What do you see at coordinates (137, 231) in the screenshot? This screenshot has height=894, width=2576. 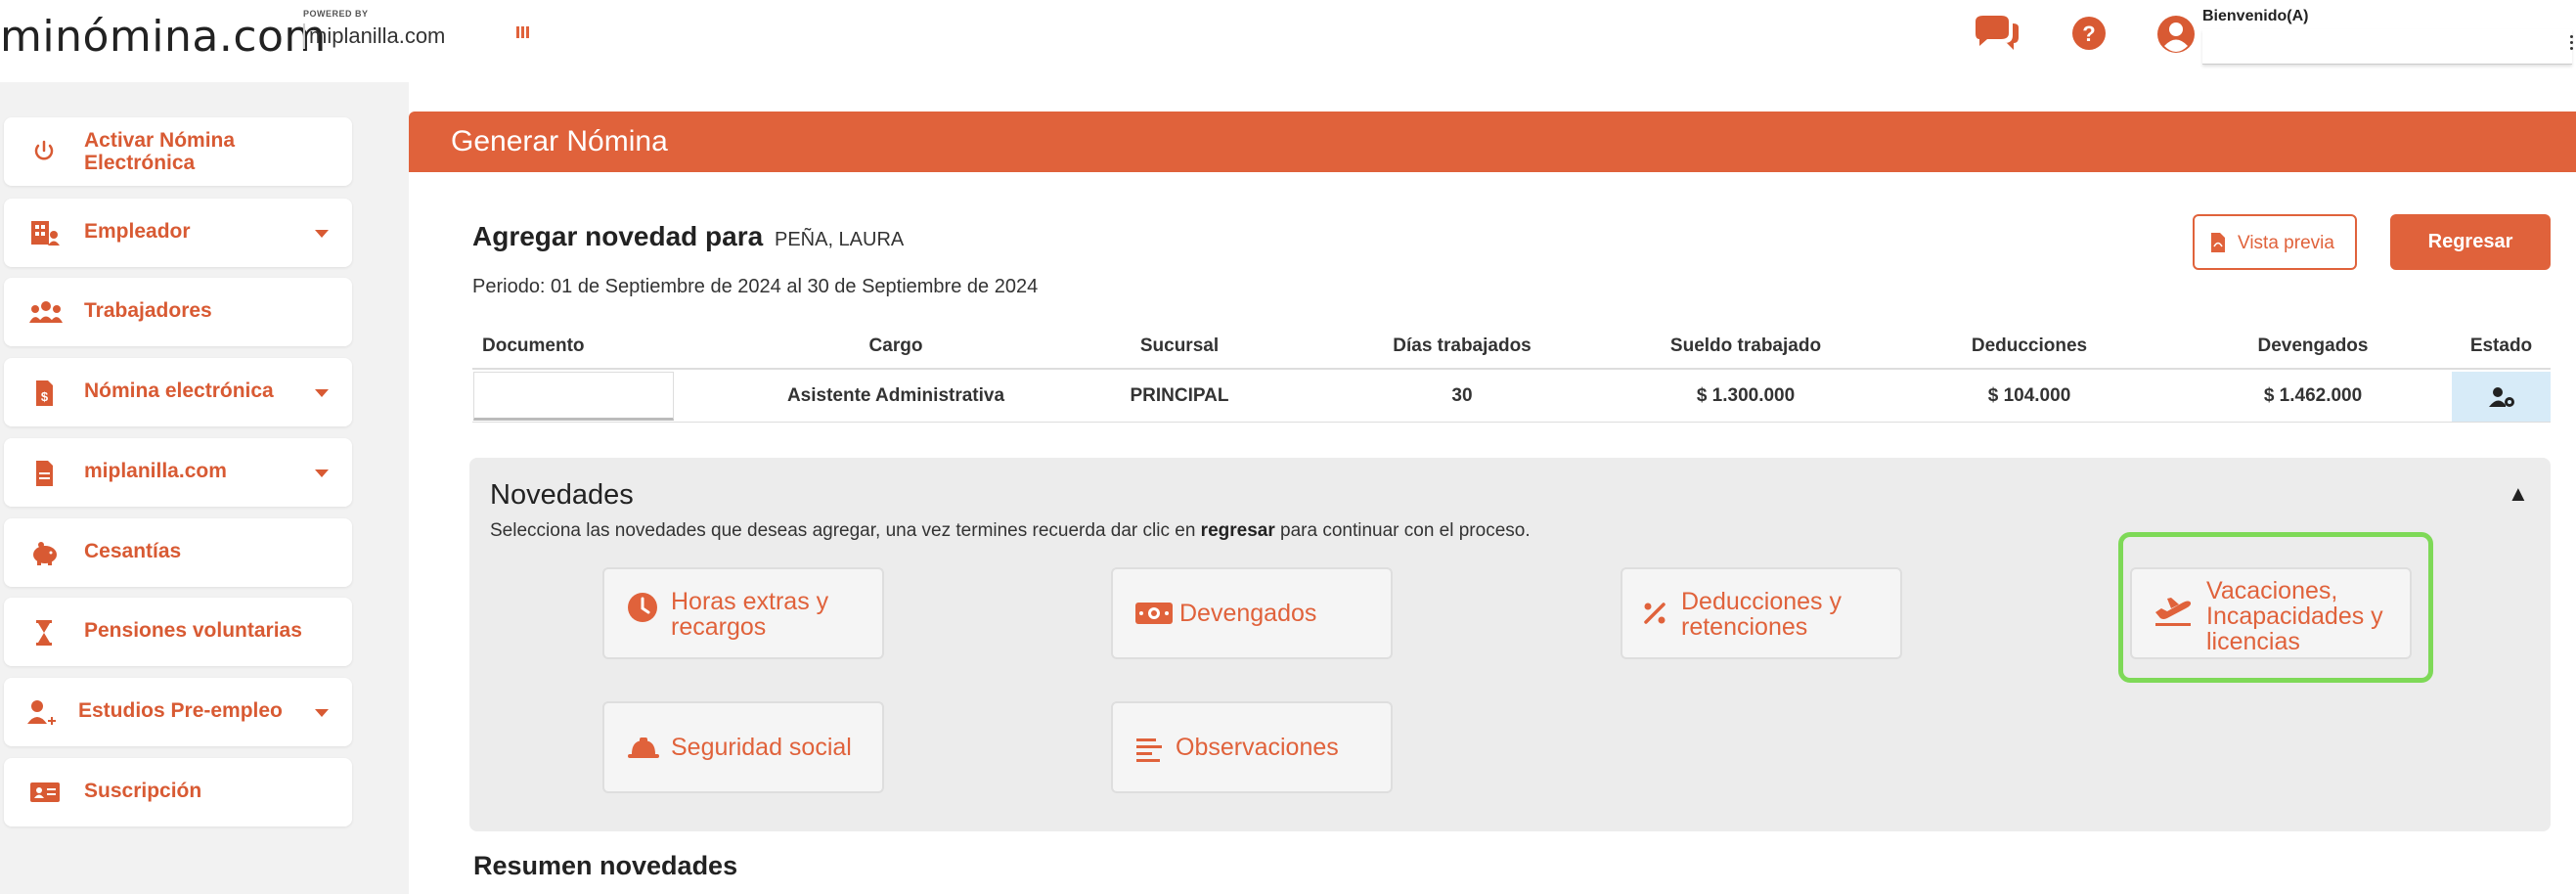 I see `sidebar-item-label: Empleador` at bounding box center [137, 231].